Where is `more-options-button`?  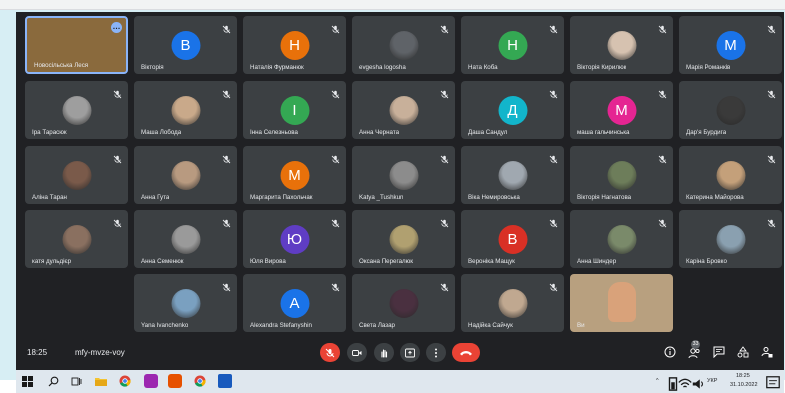
more-options-button is located at coordinates (436, 352).